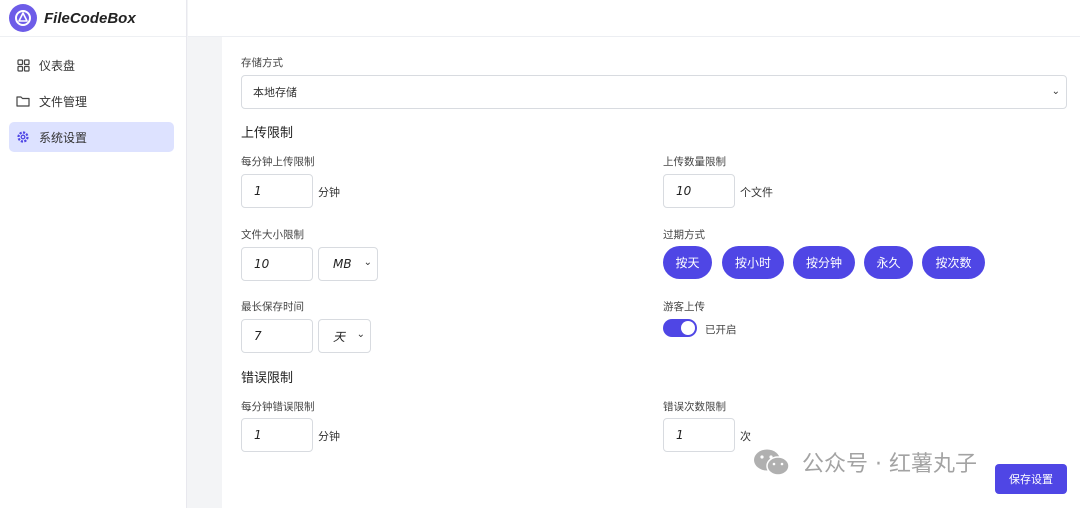  I want to click on storage-label: 存储方式, so click(262, 63).